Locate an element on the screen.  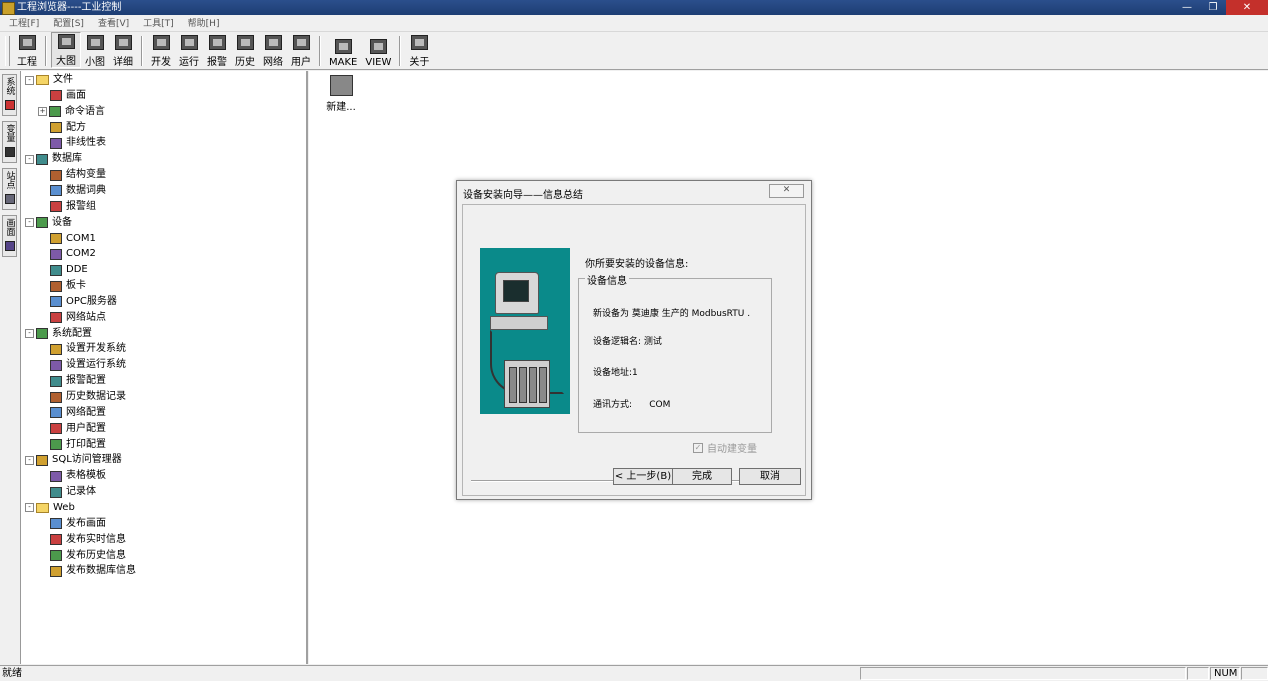
tree-item: 网络配置 is located at coordinates (78, 413).